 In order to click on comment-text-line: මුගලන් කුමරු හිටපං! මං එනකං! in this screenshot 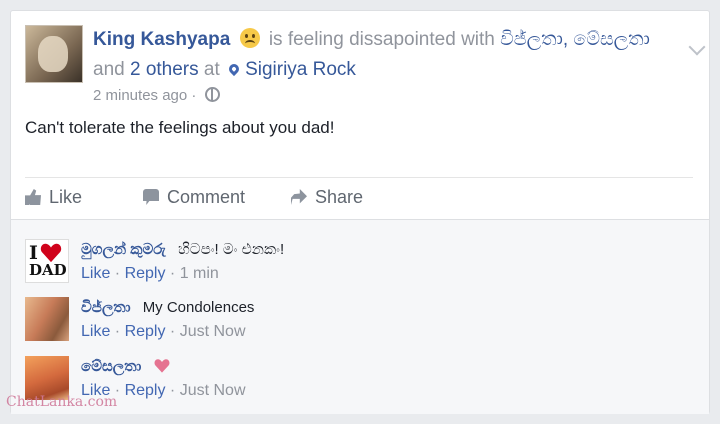, I will do `click(182, 250)`.